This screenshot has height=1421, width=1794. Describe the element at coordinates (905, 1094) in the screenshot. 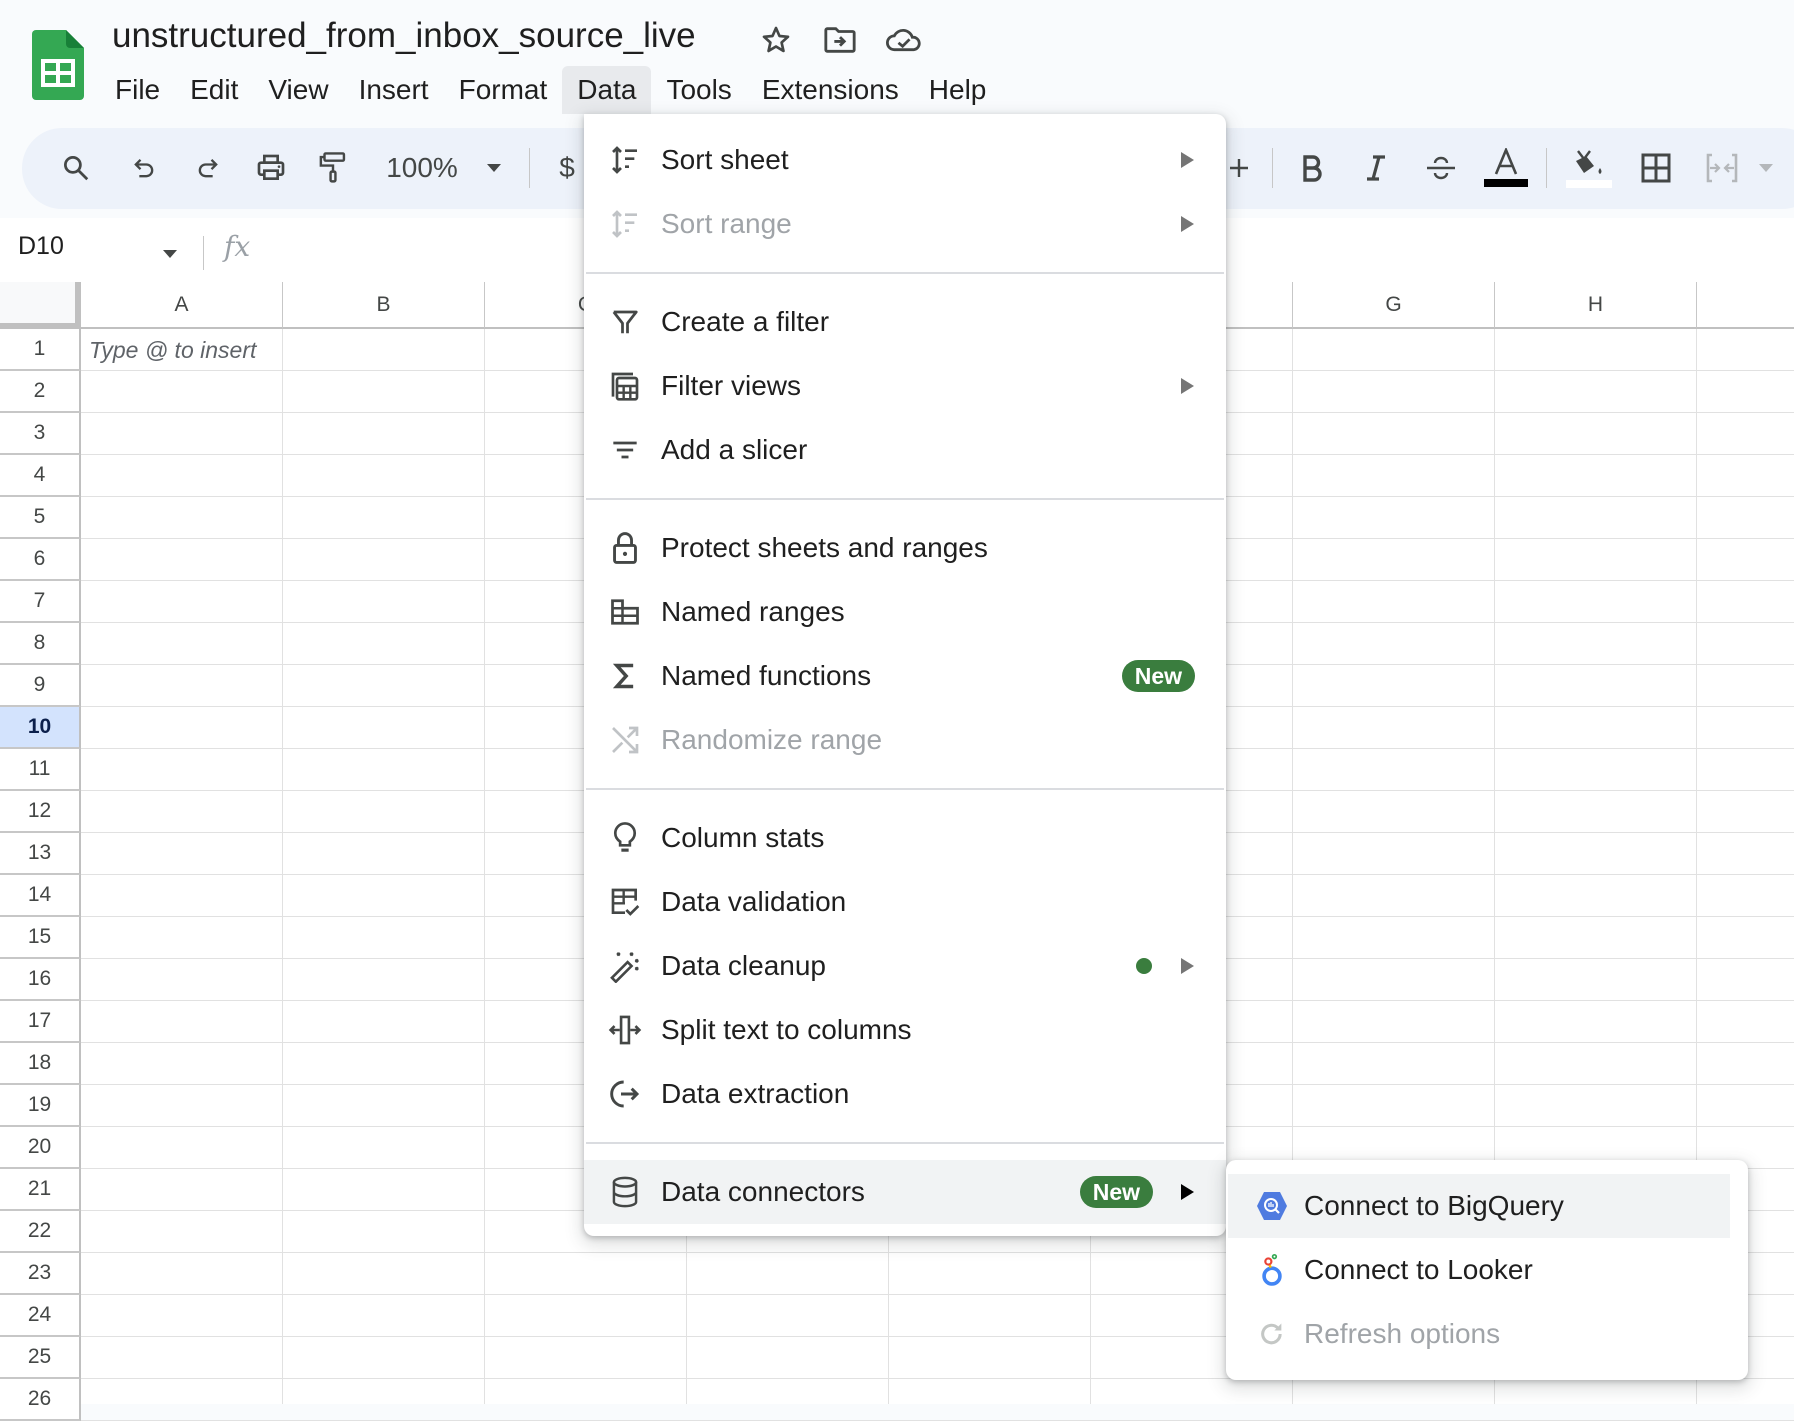

I see `menu-item-data-extraction: Data extraction` at that location.